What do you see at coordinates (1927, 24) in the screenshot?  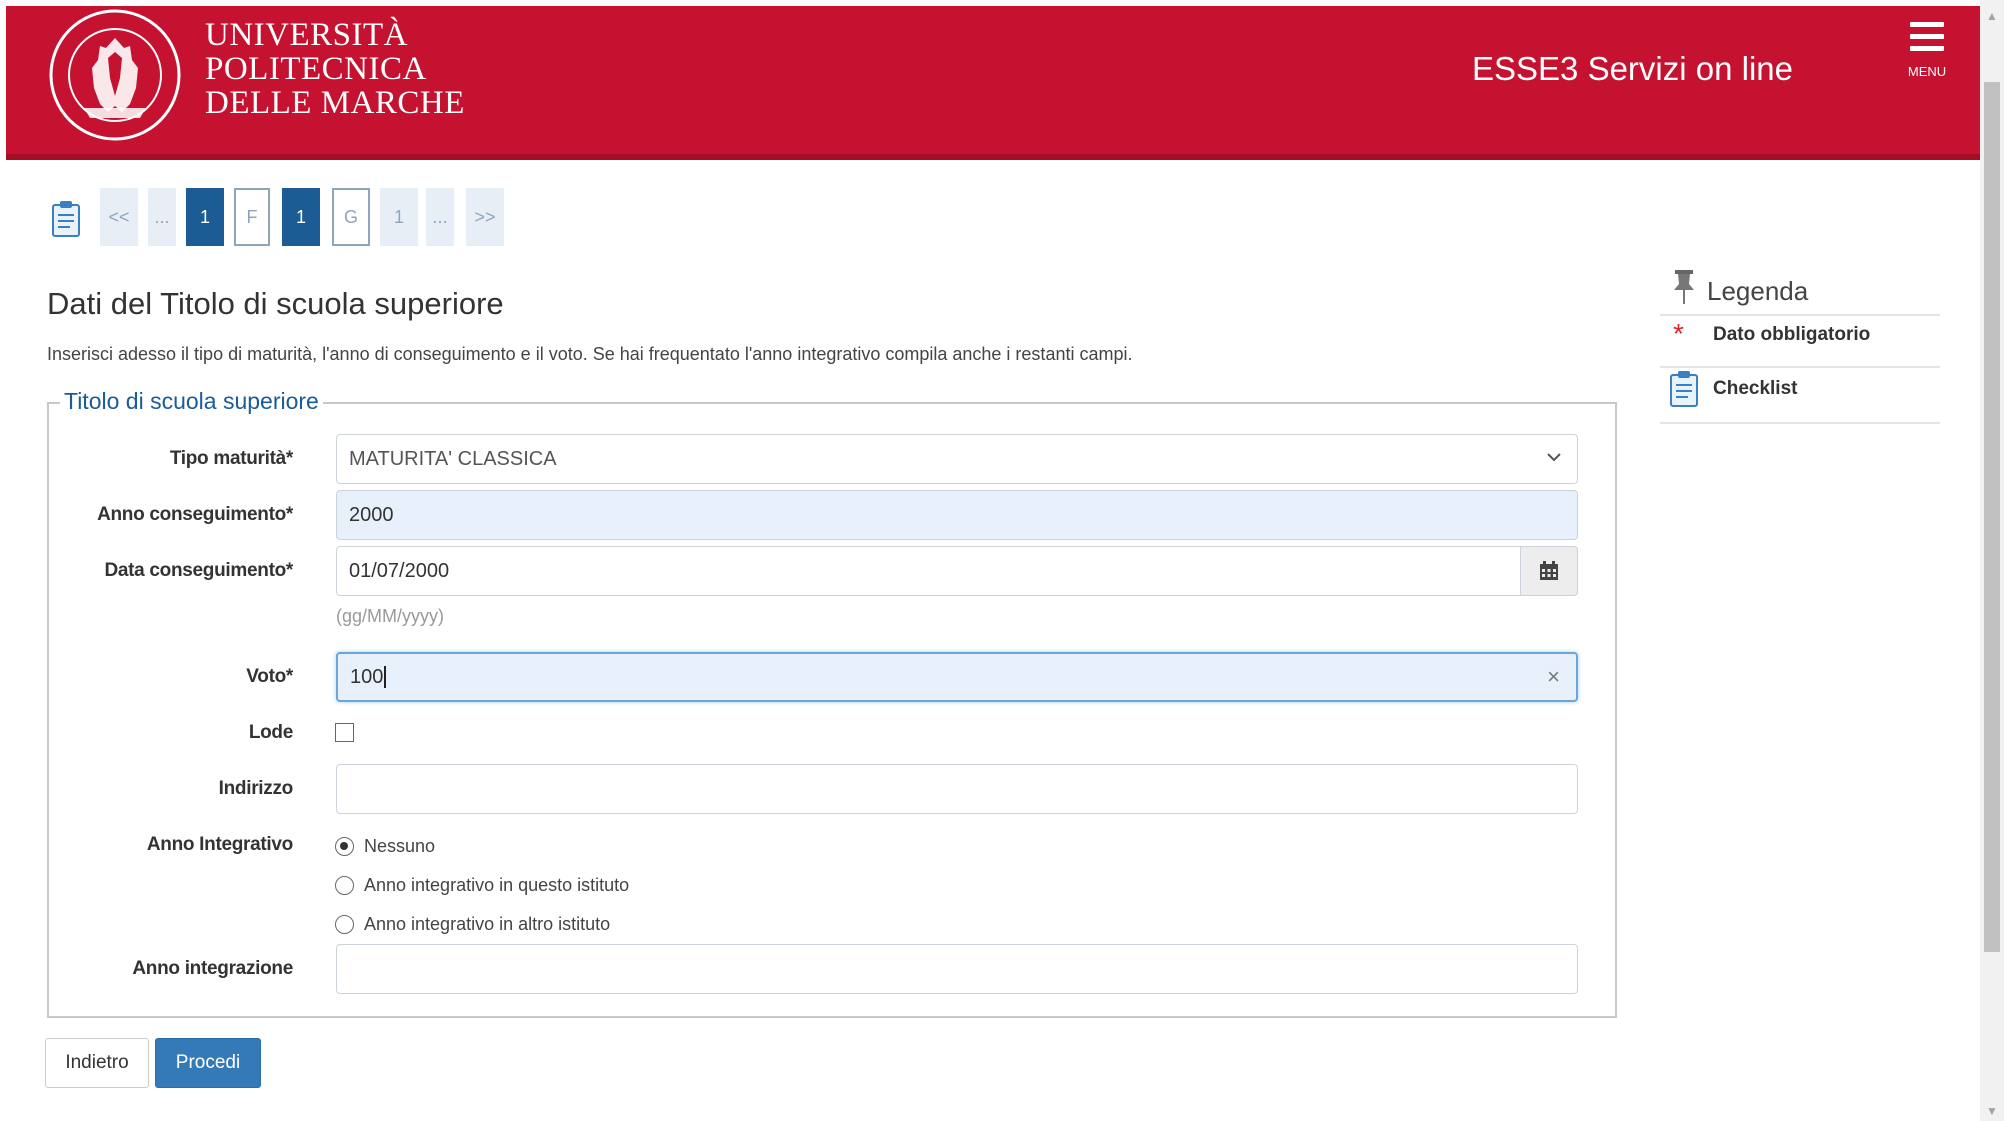 I see `hamburger-icon` at bounding box center [1927, 24].